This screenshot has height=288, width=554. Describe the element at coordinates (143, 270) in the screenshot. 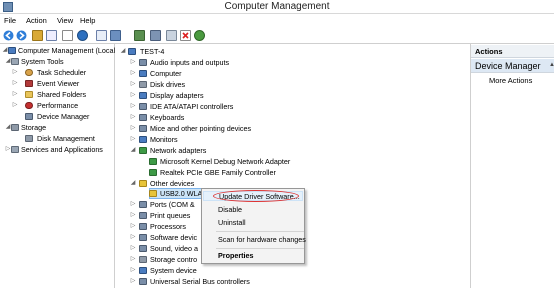

I see `system-device-icon` at that location.